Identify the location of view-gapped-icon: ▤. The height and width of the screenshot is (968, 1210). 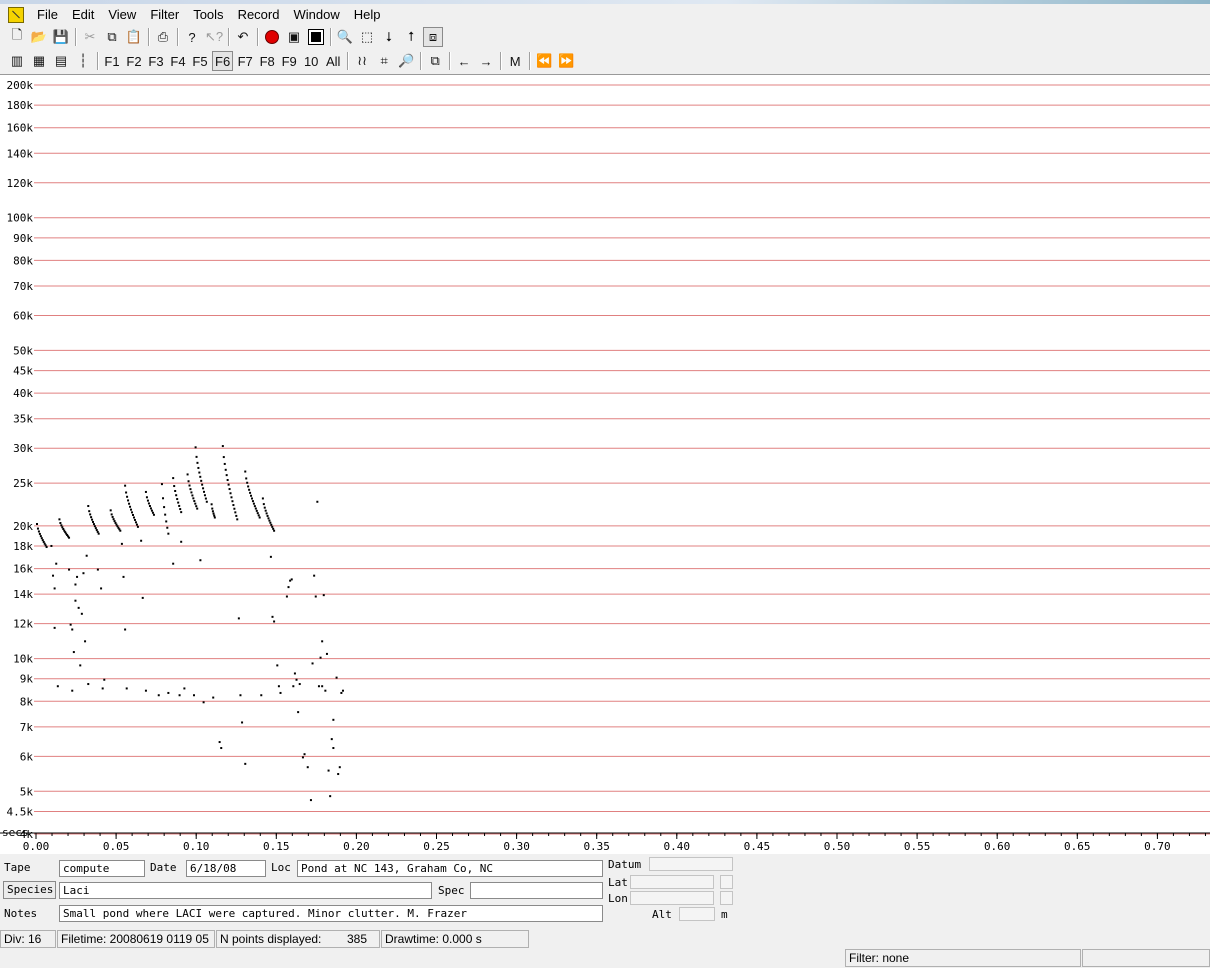
(61, 61).